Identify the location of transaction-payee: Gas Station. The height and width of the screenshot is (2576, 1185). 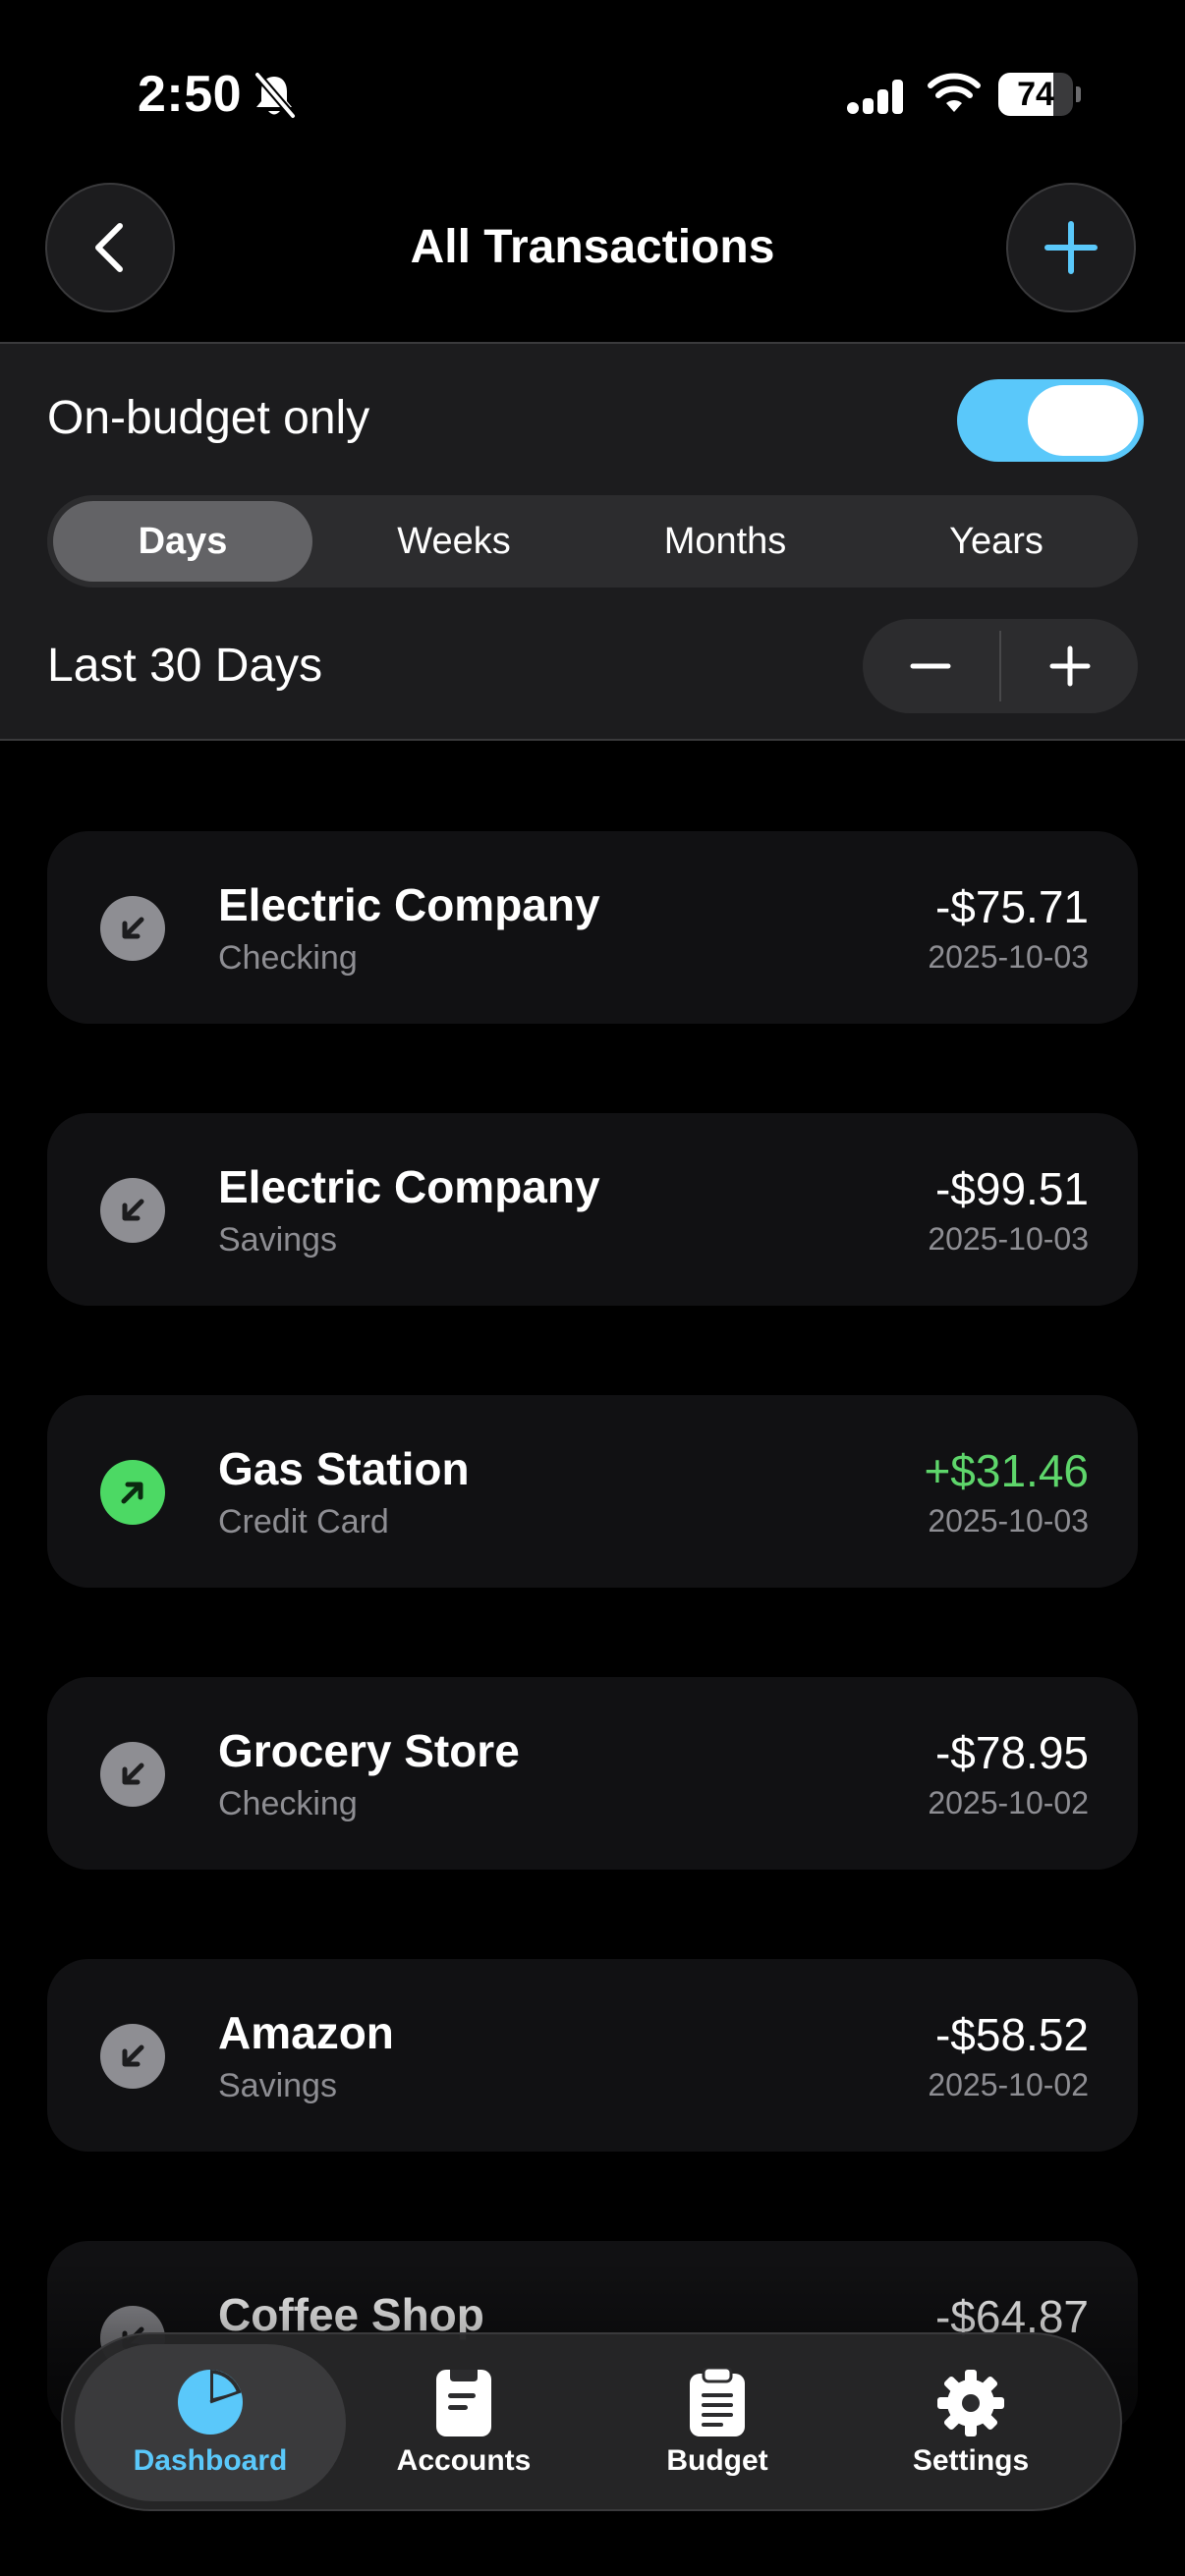
(344, 1468).